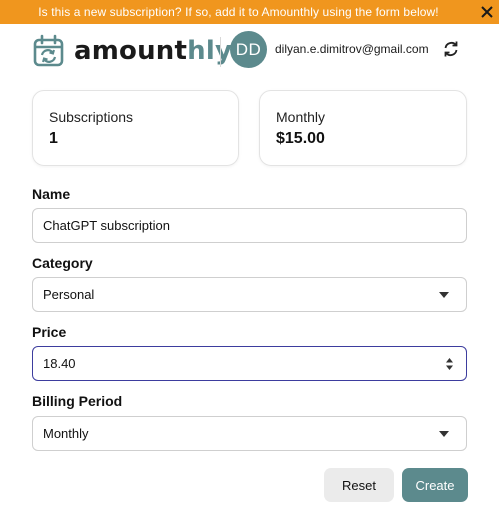 This screenshot has height=532, width=499. What do you see at coordinates (48, 50) in the screenshot?
I see `calendar-logo-icon` at bounding box center [48, 50].